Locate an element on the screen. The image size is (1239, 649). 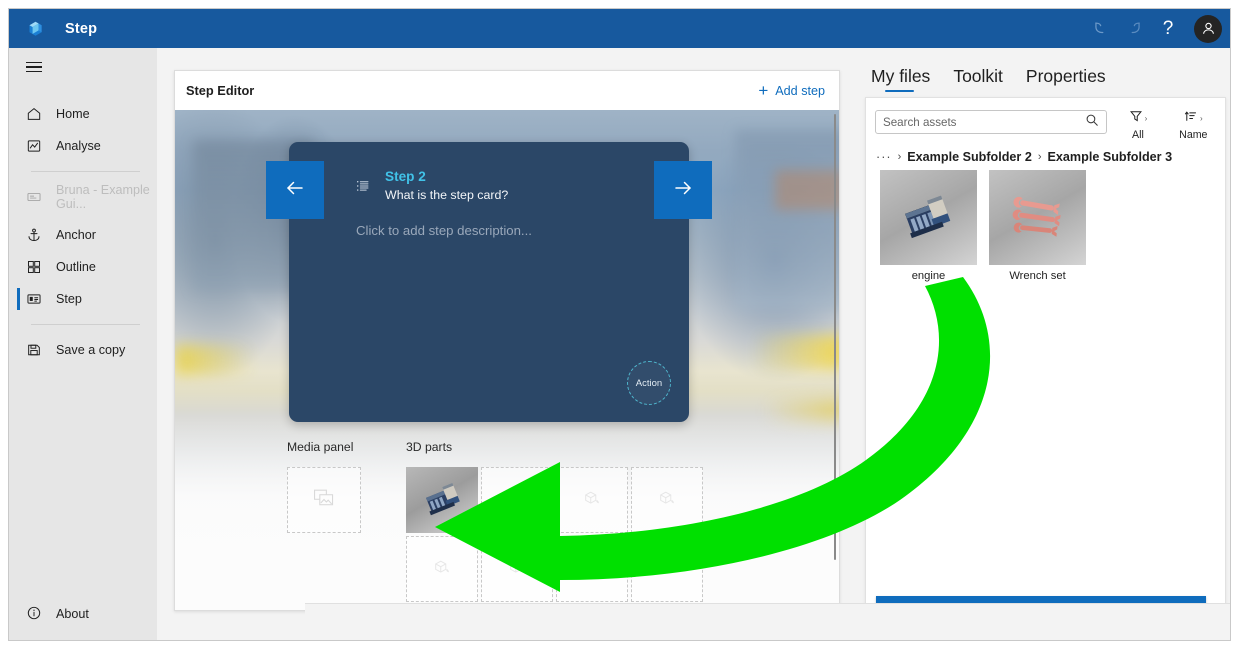
analyse-chart-icon is located at coordinates (34, 146).